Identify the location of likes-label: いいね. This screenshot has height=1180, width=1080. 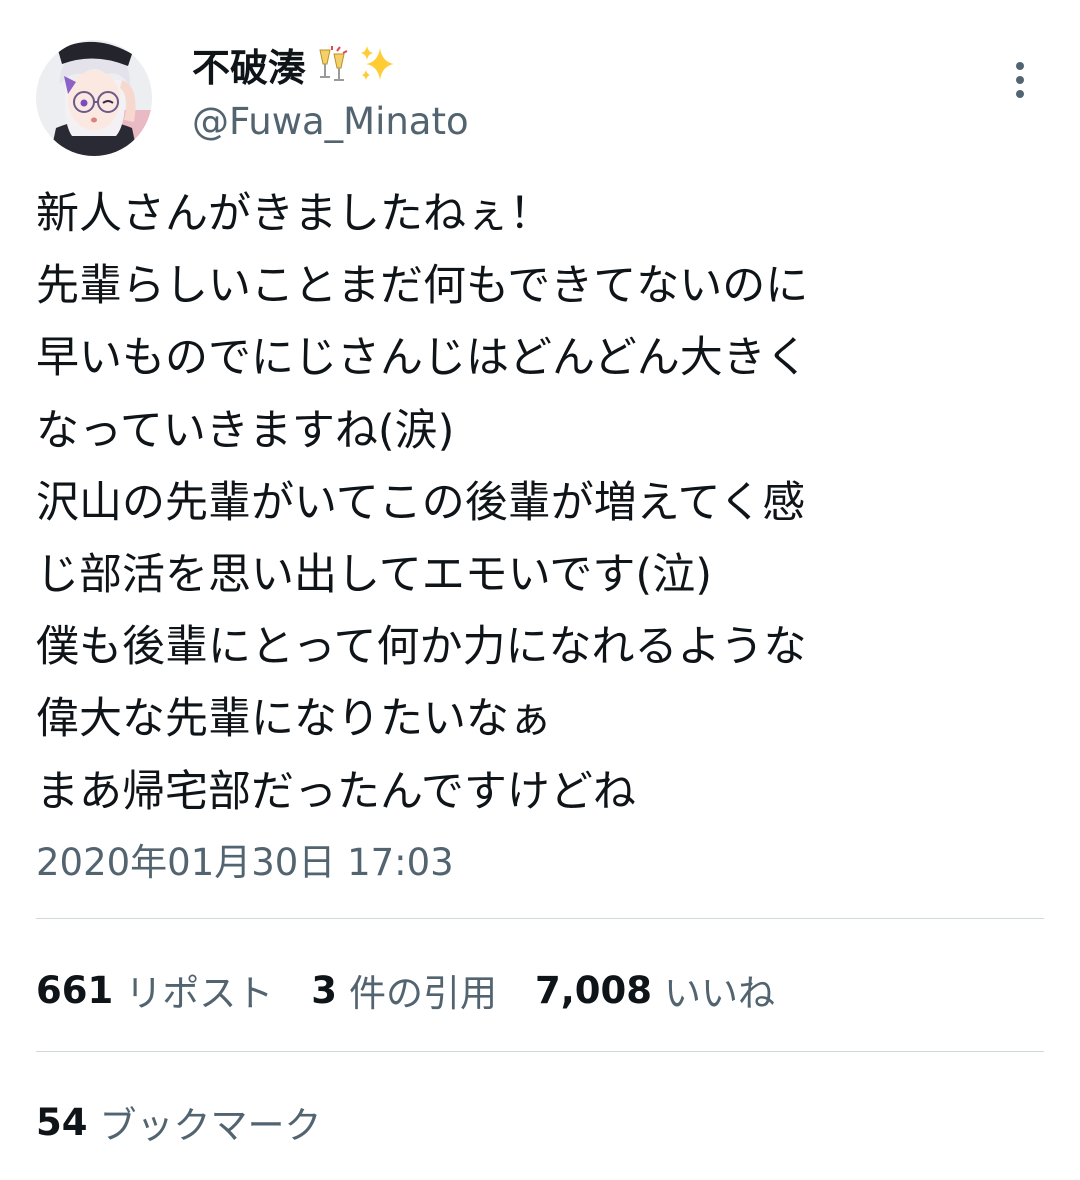
(720, 993).